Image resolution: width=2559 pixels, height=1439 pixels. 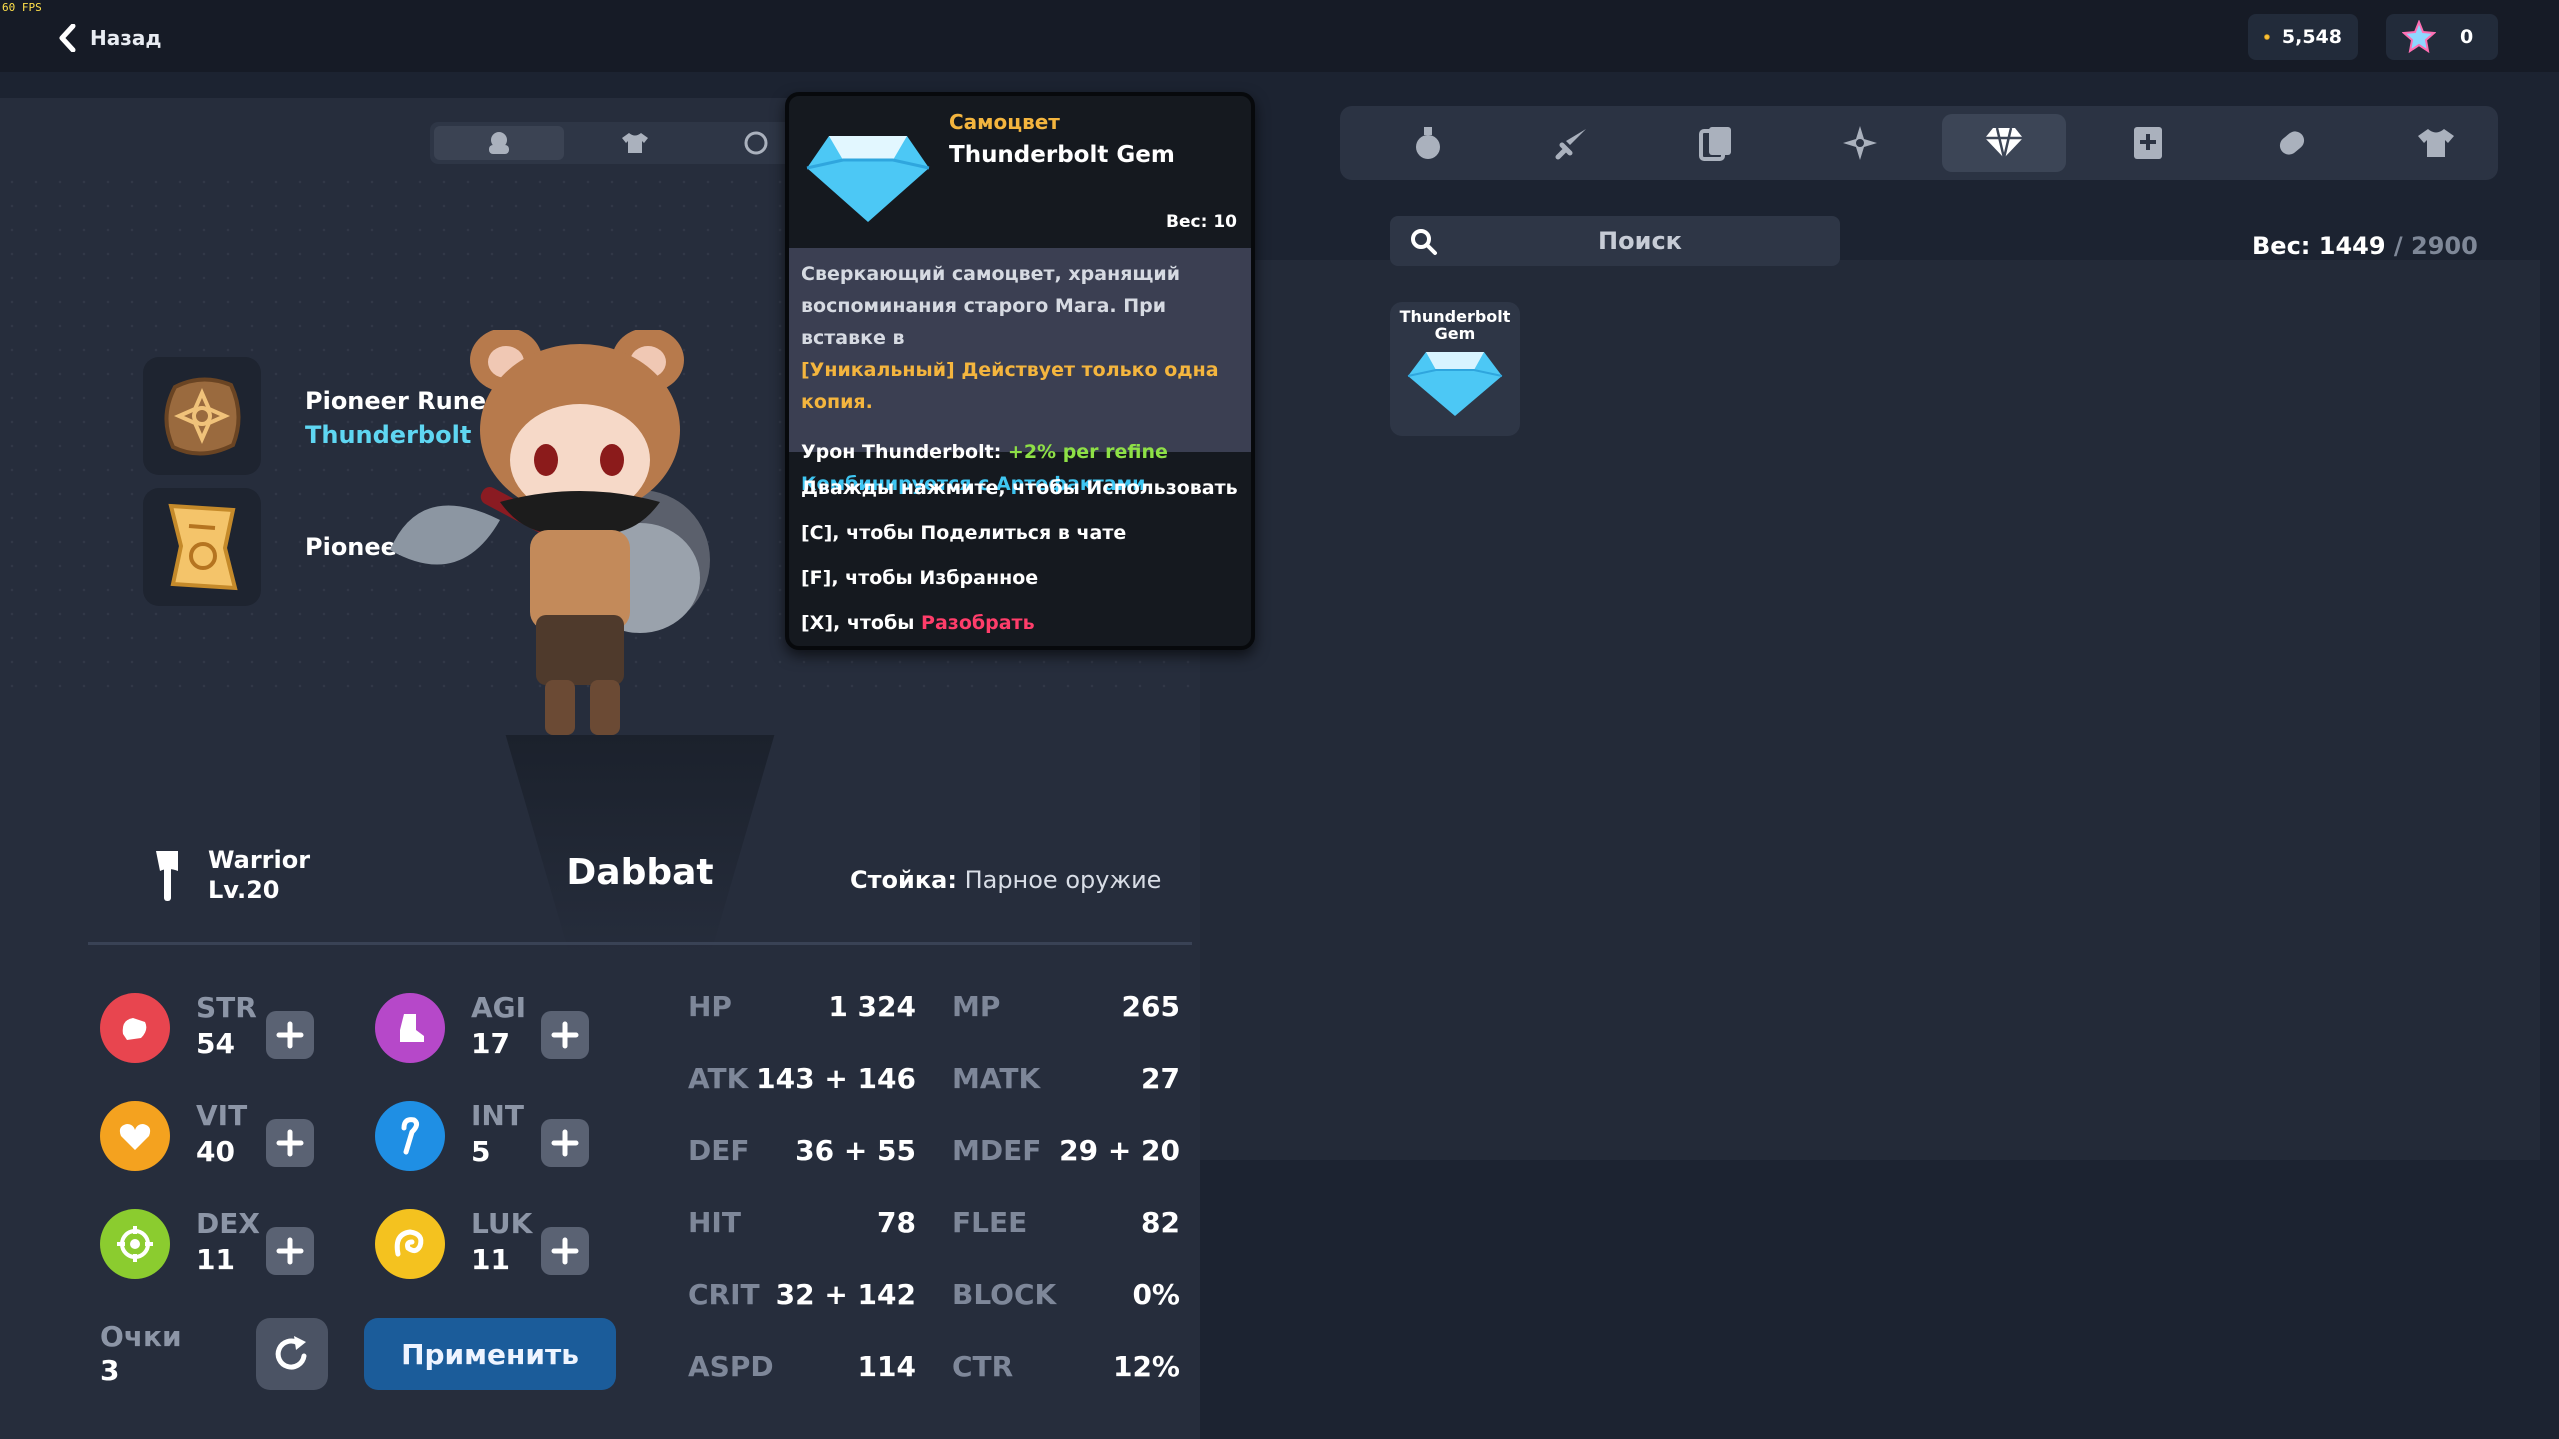 What do you see at coordinates (1424, 242) in the screenshot?
I see `search-icon` at bounding box center [1424, 242].